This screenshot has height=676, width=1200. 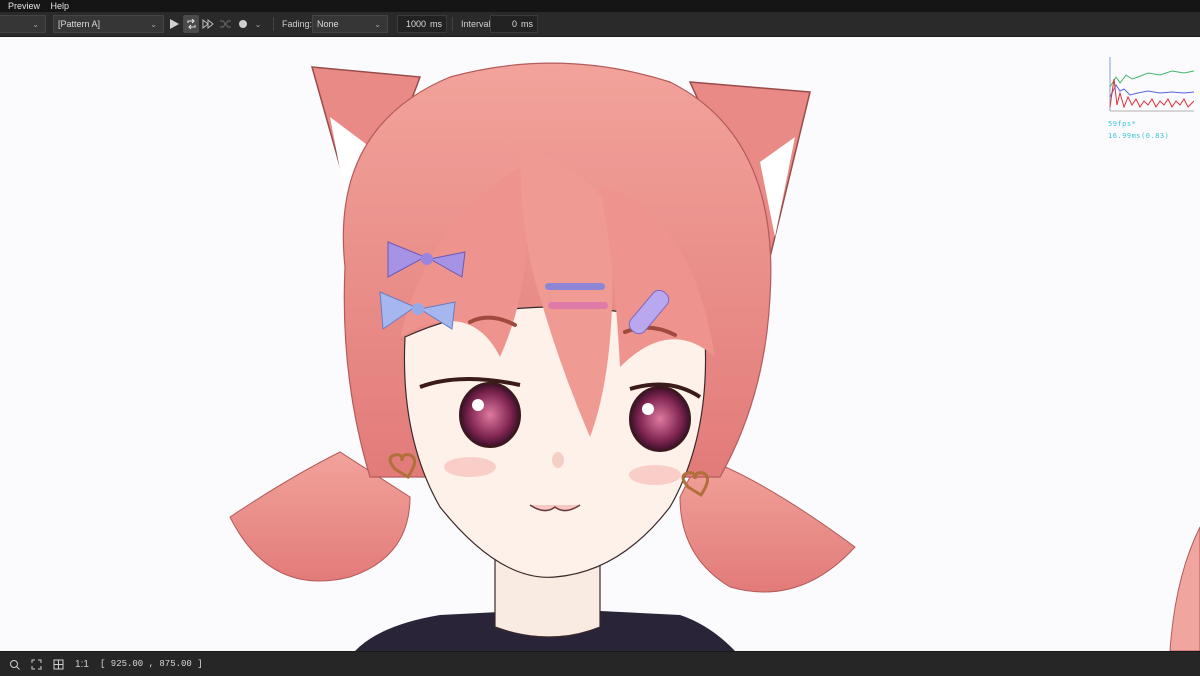 I want to click on loop-icon, so click(x=191, y=24).